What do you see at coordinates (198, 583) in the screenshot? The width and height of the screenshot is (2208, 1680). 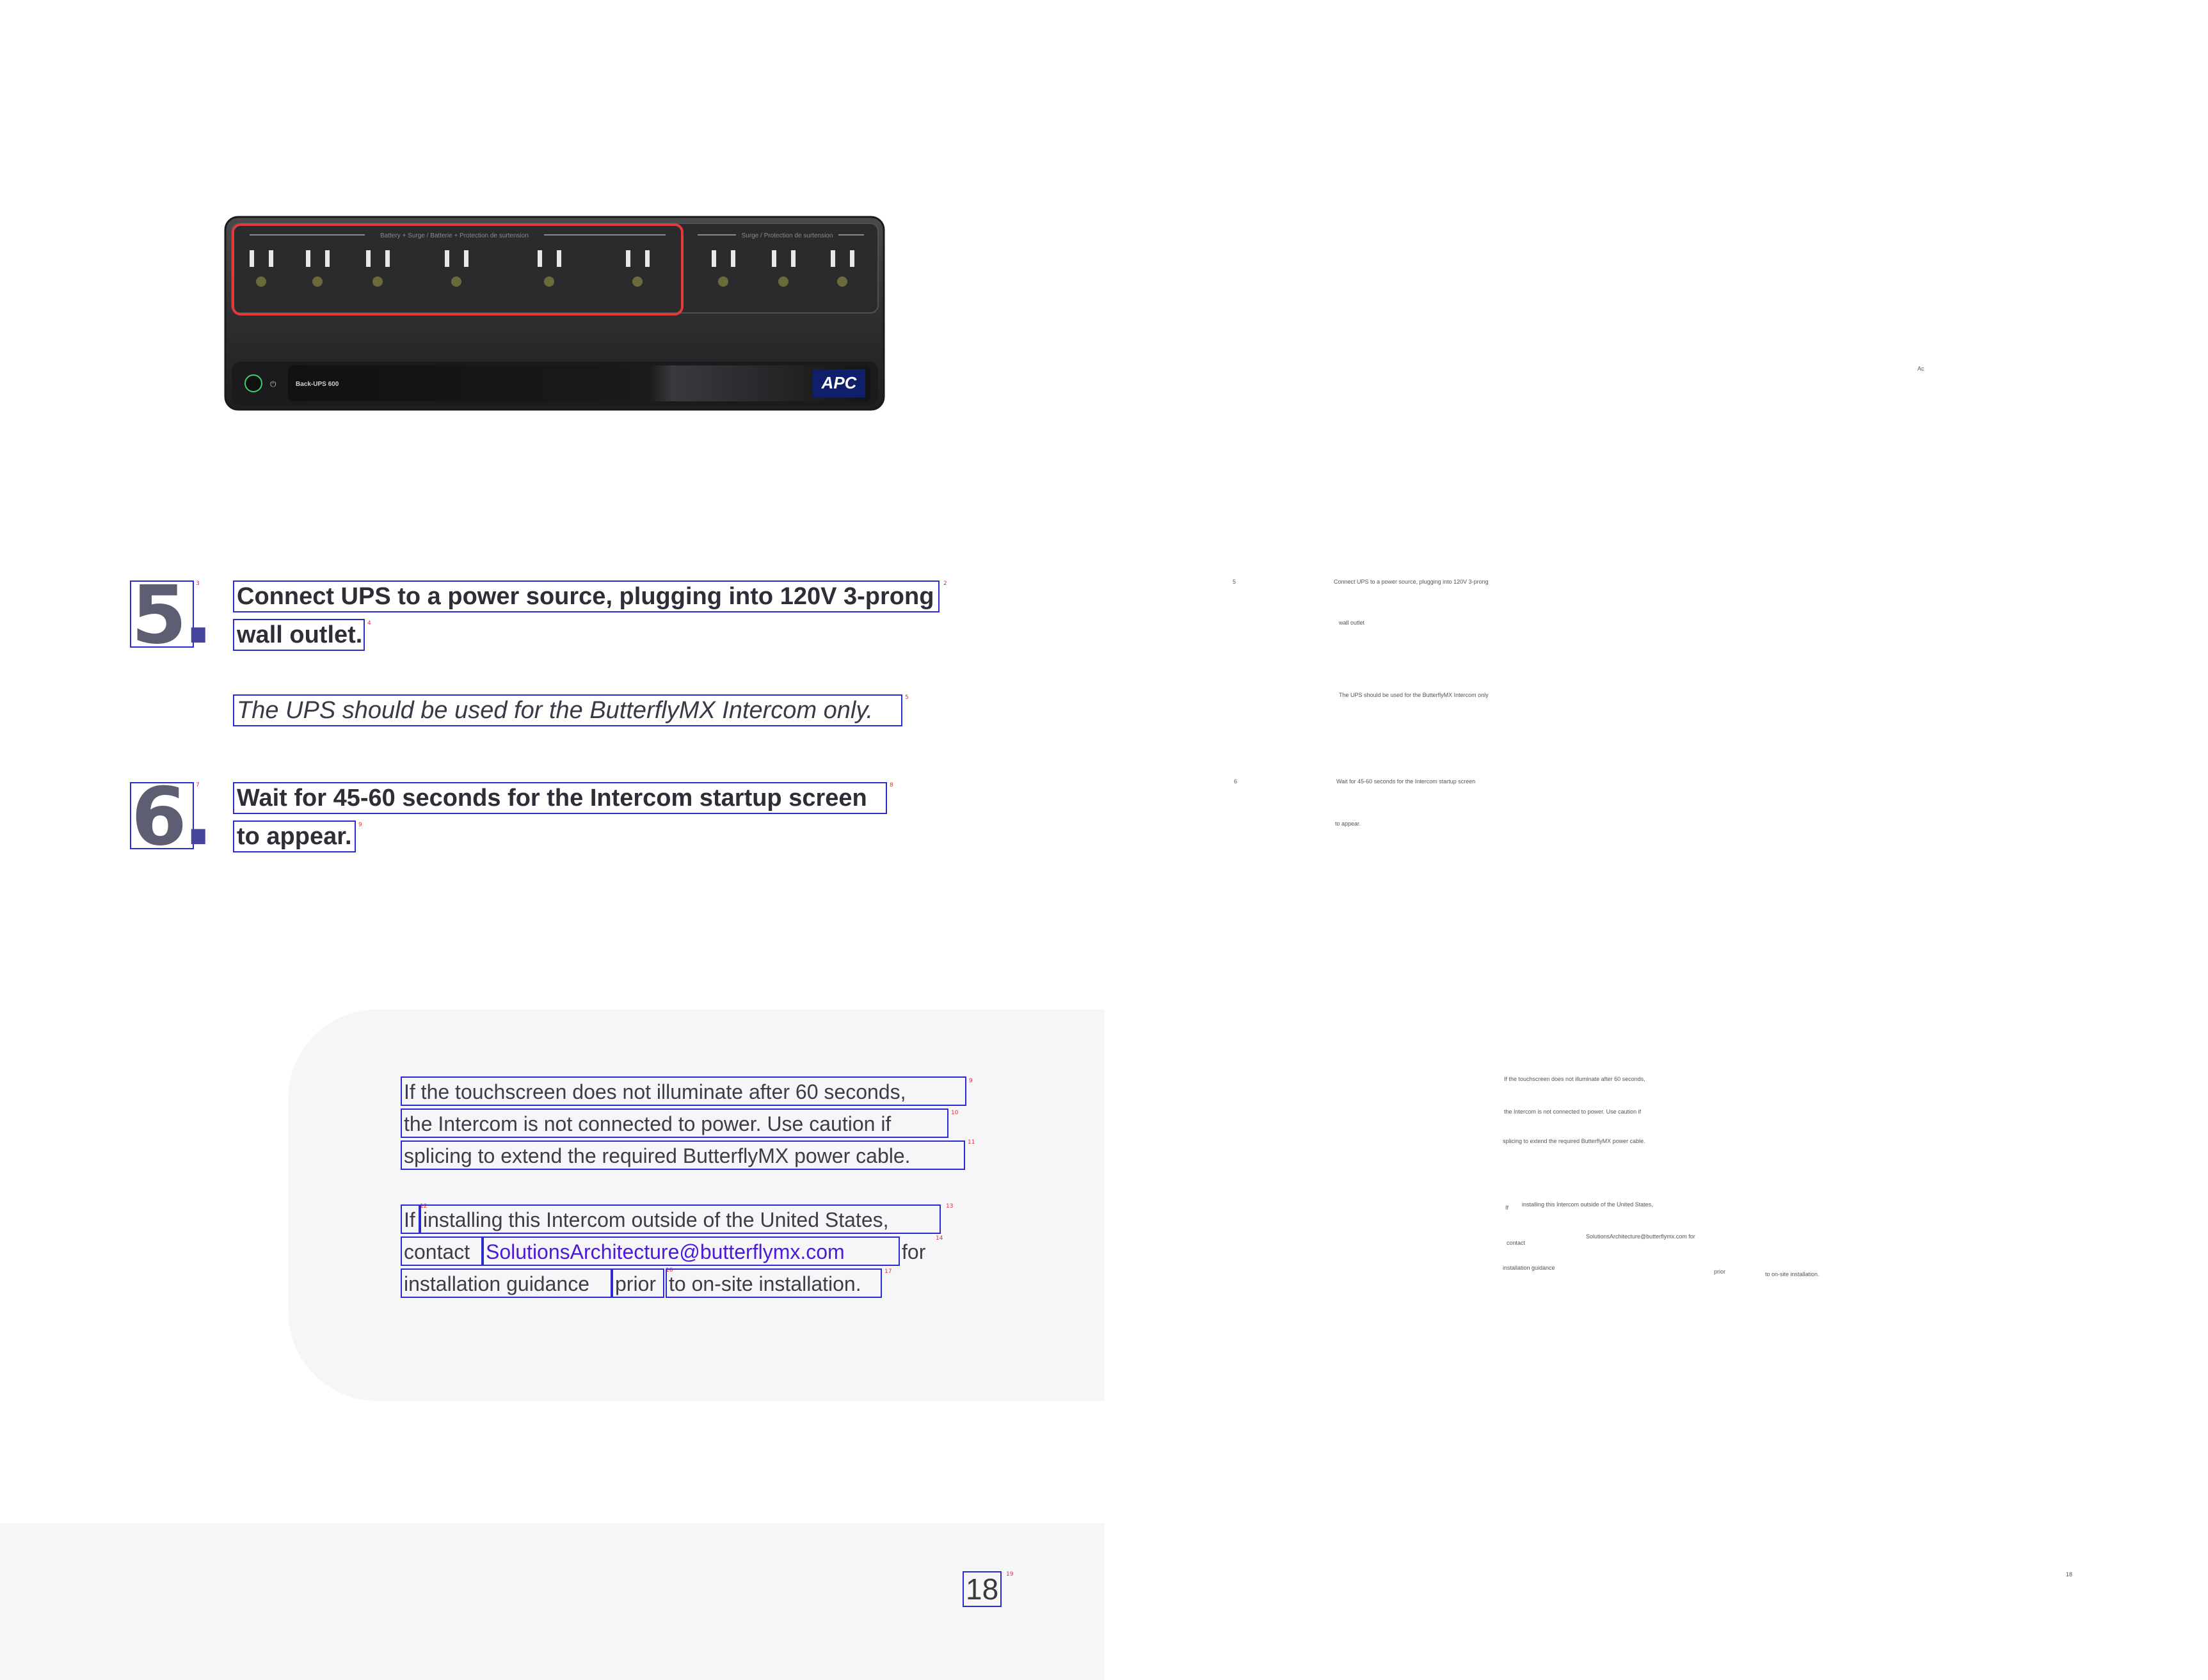 I see `marker-3: 3` at bounding box center [198, 583].